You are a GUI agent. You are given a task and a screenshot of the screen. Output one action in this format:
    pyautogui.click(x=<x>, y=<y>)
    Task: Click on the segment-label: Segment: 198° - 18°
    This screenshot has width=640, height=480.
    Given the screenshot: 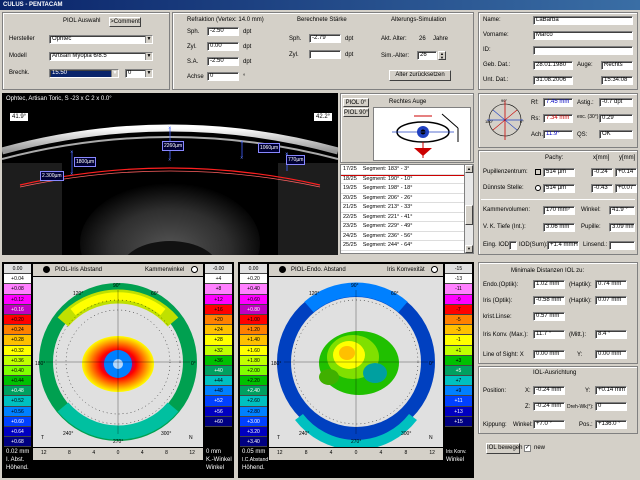 What is the action you would take?
    pyautogui.click(x=387, y=188)
    